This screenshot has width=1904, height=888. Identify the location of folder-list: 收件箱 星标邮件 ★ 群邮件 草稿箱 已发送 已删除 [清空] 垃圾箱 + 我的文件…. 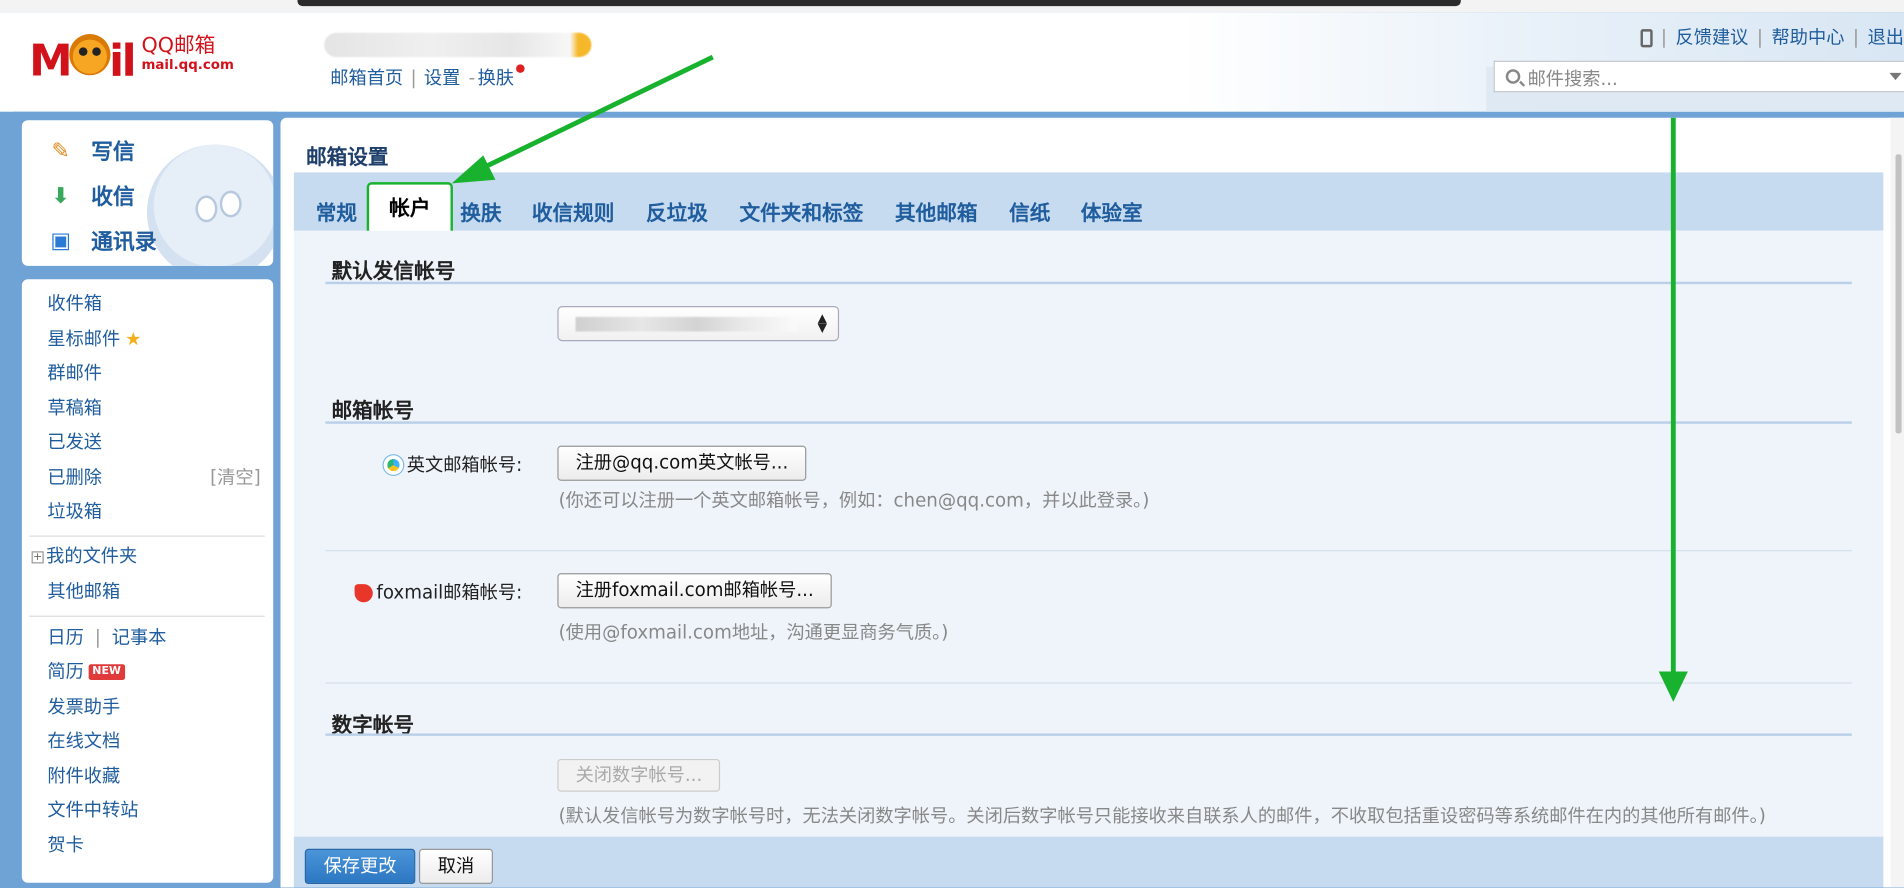
(147, 581).